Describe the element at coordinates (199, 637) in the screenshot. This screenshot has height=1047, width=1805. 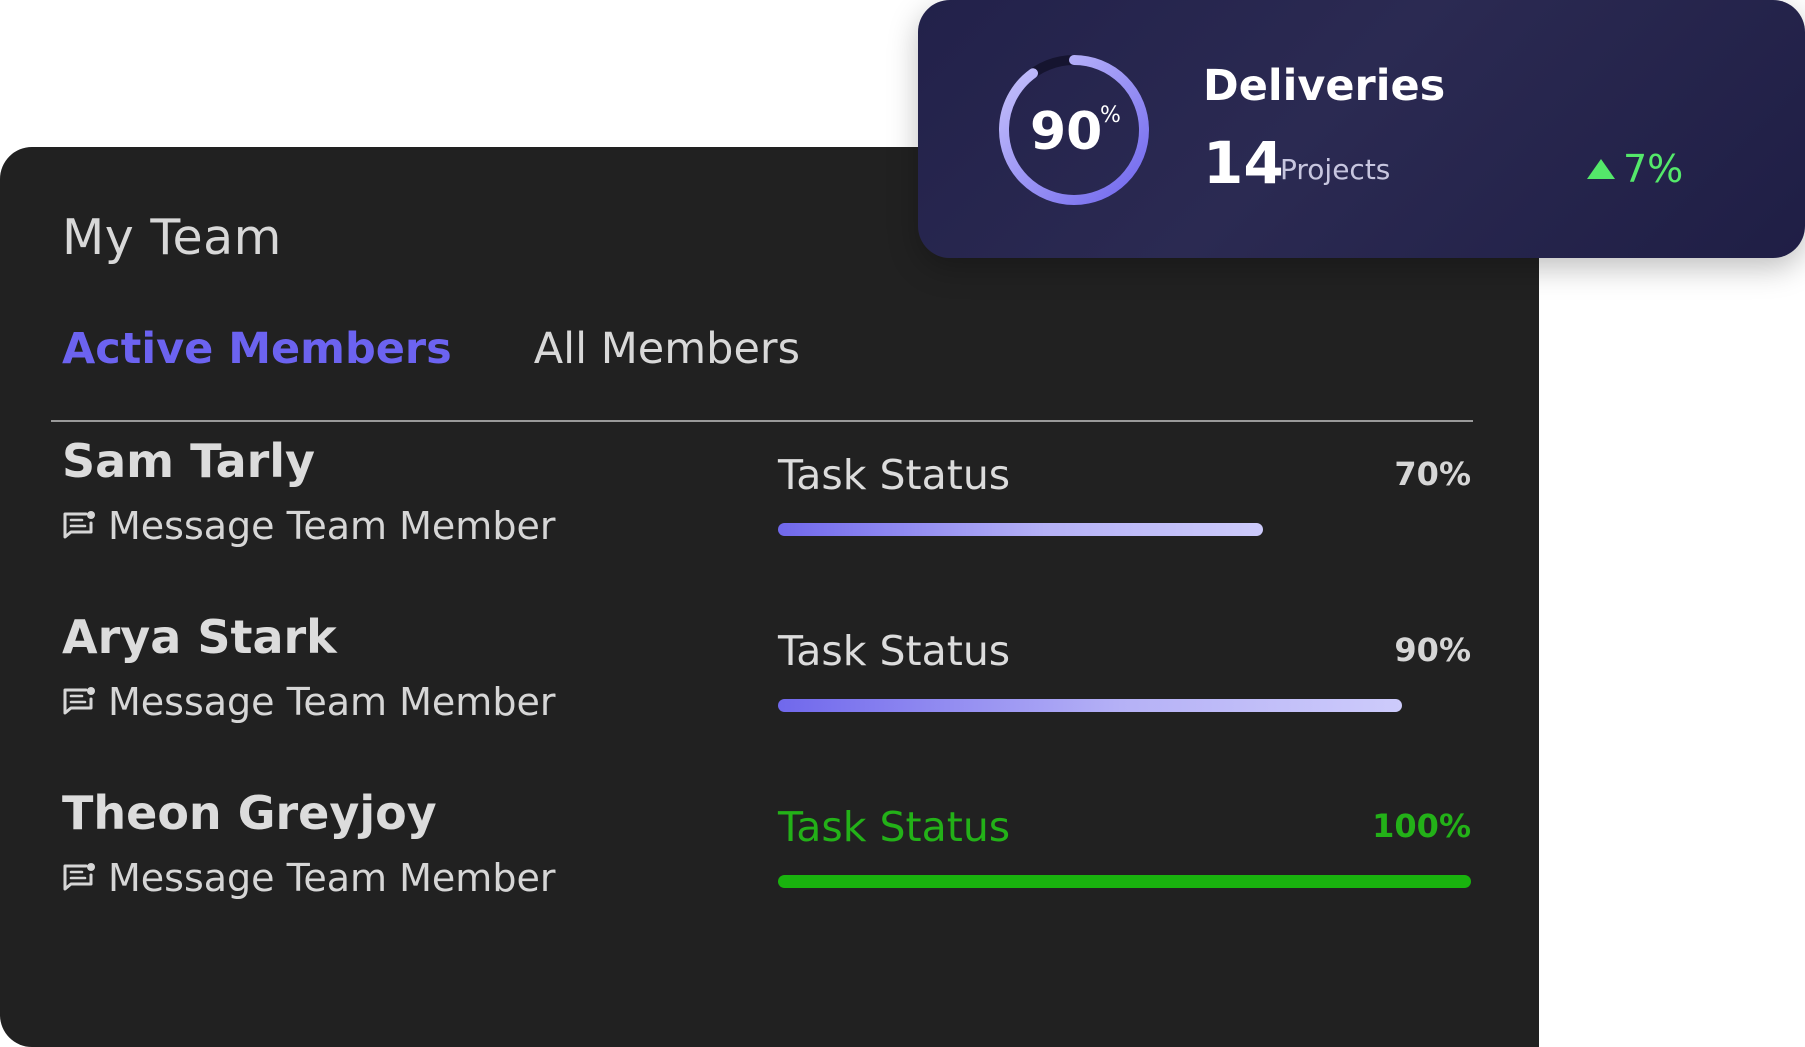
I see `member-name: Arya Stark` at that location.